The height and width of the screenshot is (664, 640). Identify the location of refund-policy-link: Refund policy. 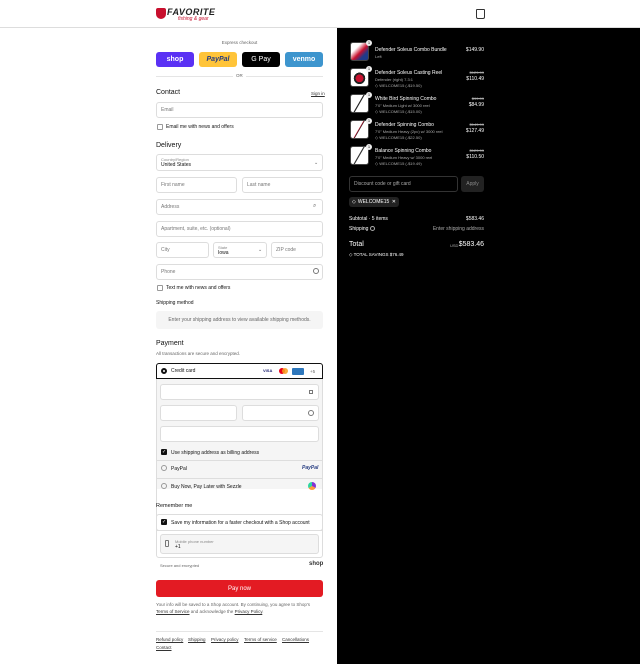
(169, 639).